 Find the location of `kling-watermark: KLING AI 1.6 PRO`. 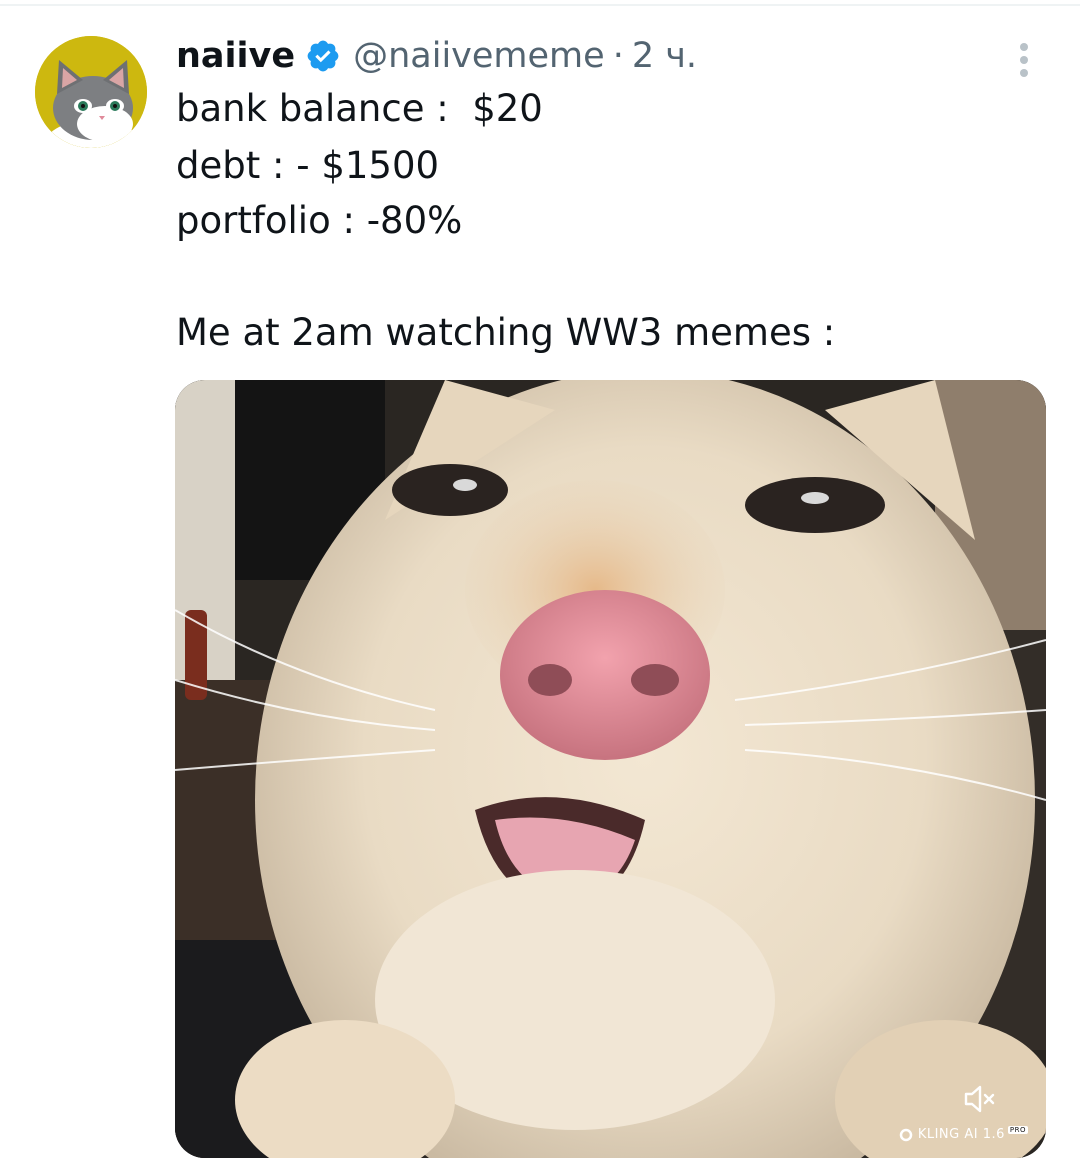

kling-watermark: KLING AI 1.6 PRO is located at coordinates (963, 1133).